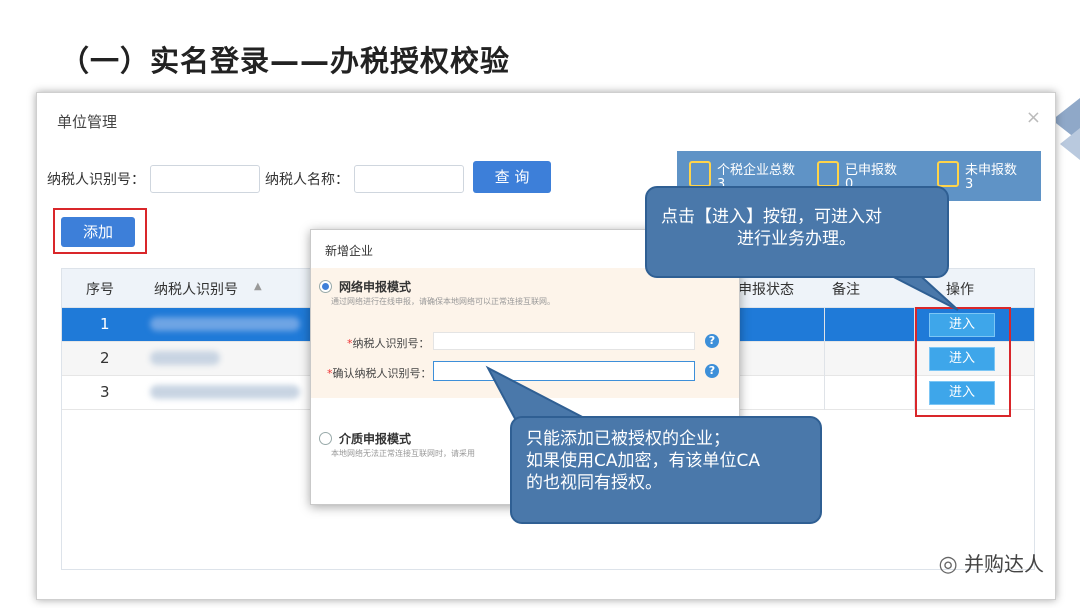 The image size is (1080, 608). Describe the element at coordinates (594, 483) in the screenshot. I see `callout-line: 的也视同有授权。` at that location.